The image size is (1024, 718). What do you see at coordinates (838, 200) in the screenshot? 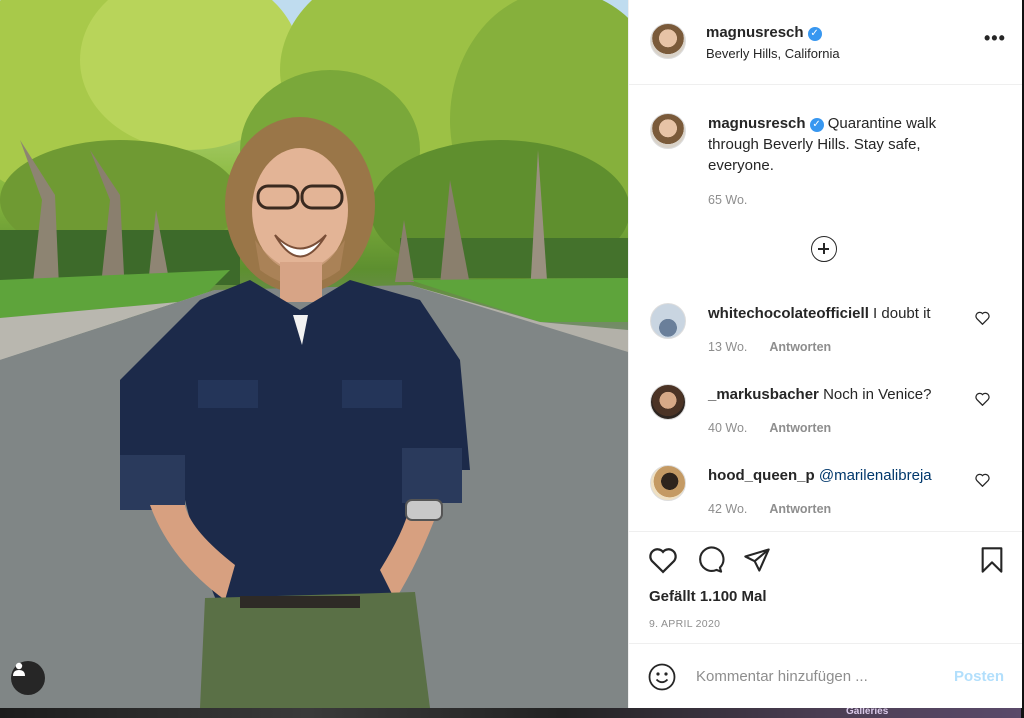
I see `caption-time: 65 Wo.` at bounding box center [838, 200].